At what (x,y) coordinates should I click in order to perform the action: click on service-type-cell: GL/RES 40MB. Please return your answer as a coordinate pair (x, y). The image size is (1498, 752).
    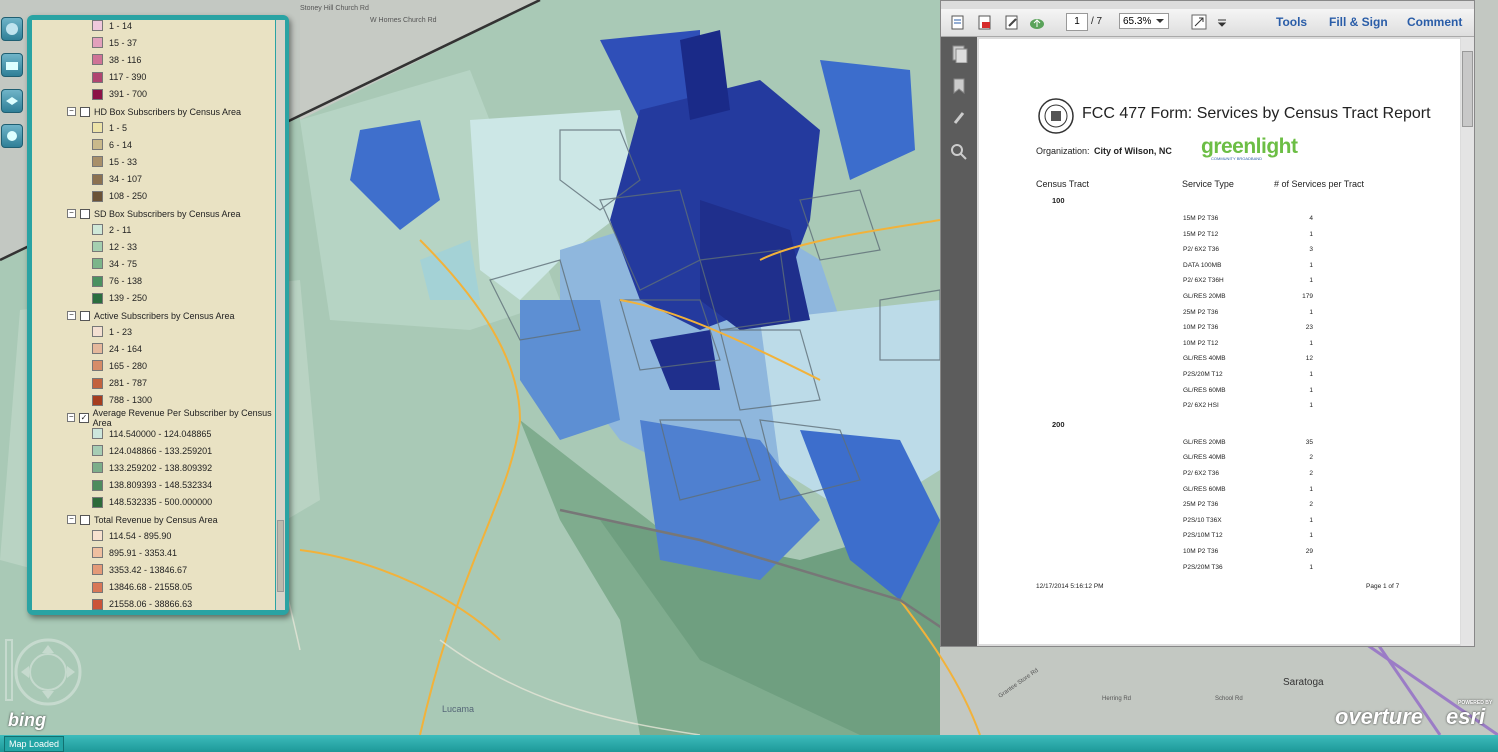
    Looking at the image, I should click on (1204, 359).